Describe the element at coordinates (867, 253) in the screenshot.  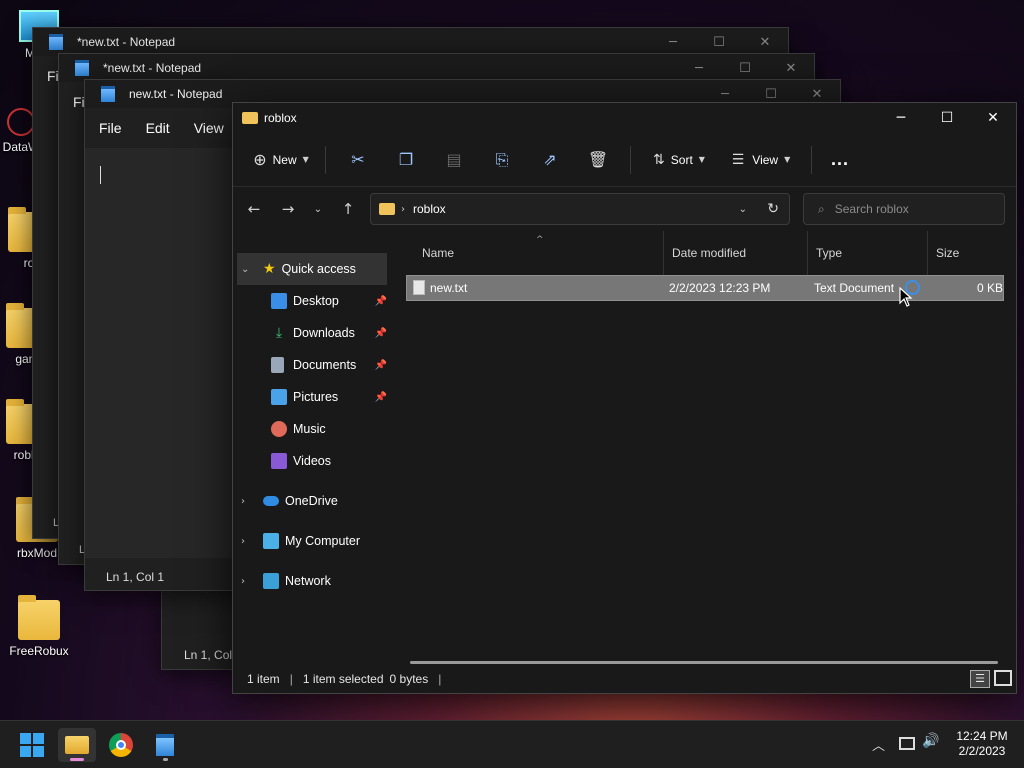
I see `column-type: Type` at that location.